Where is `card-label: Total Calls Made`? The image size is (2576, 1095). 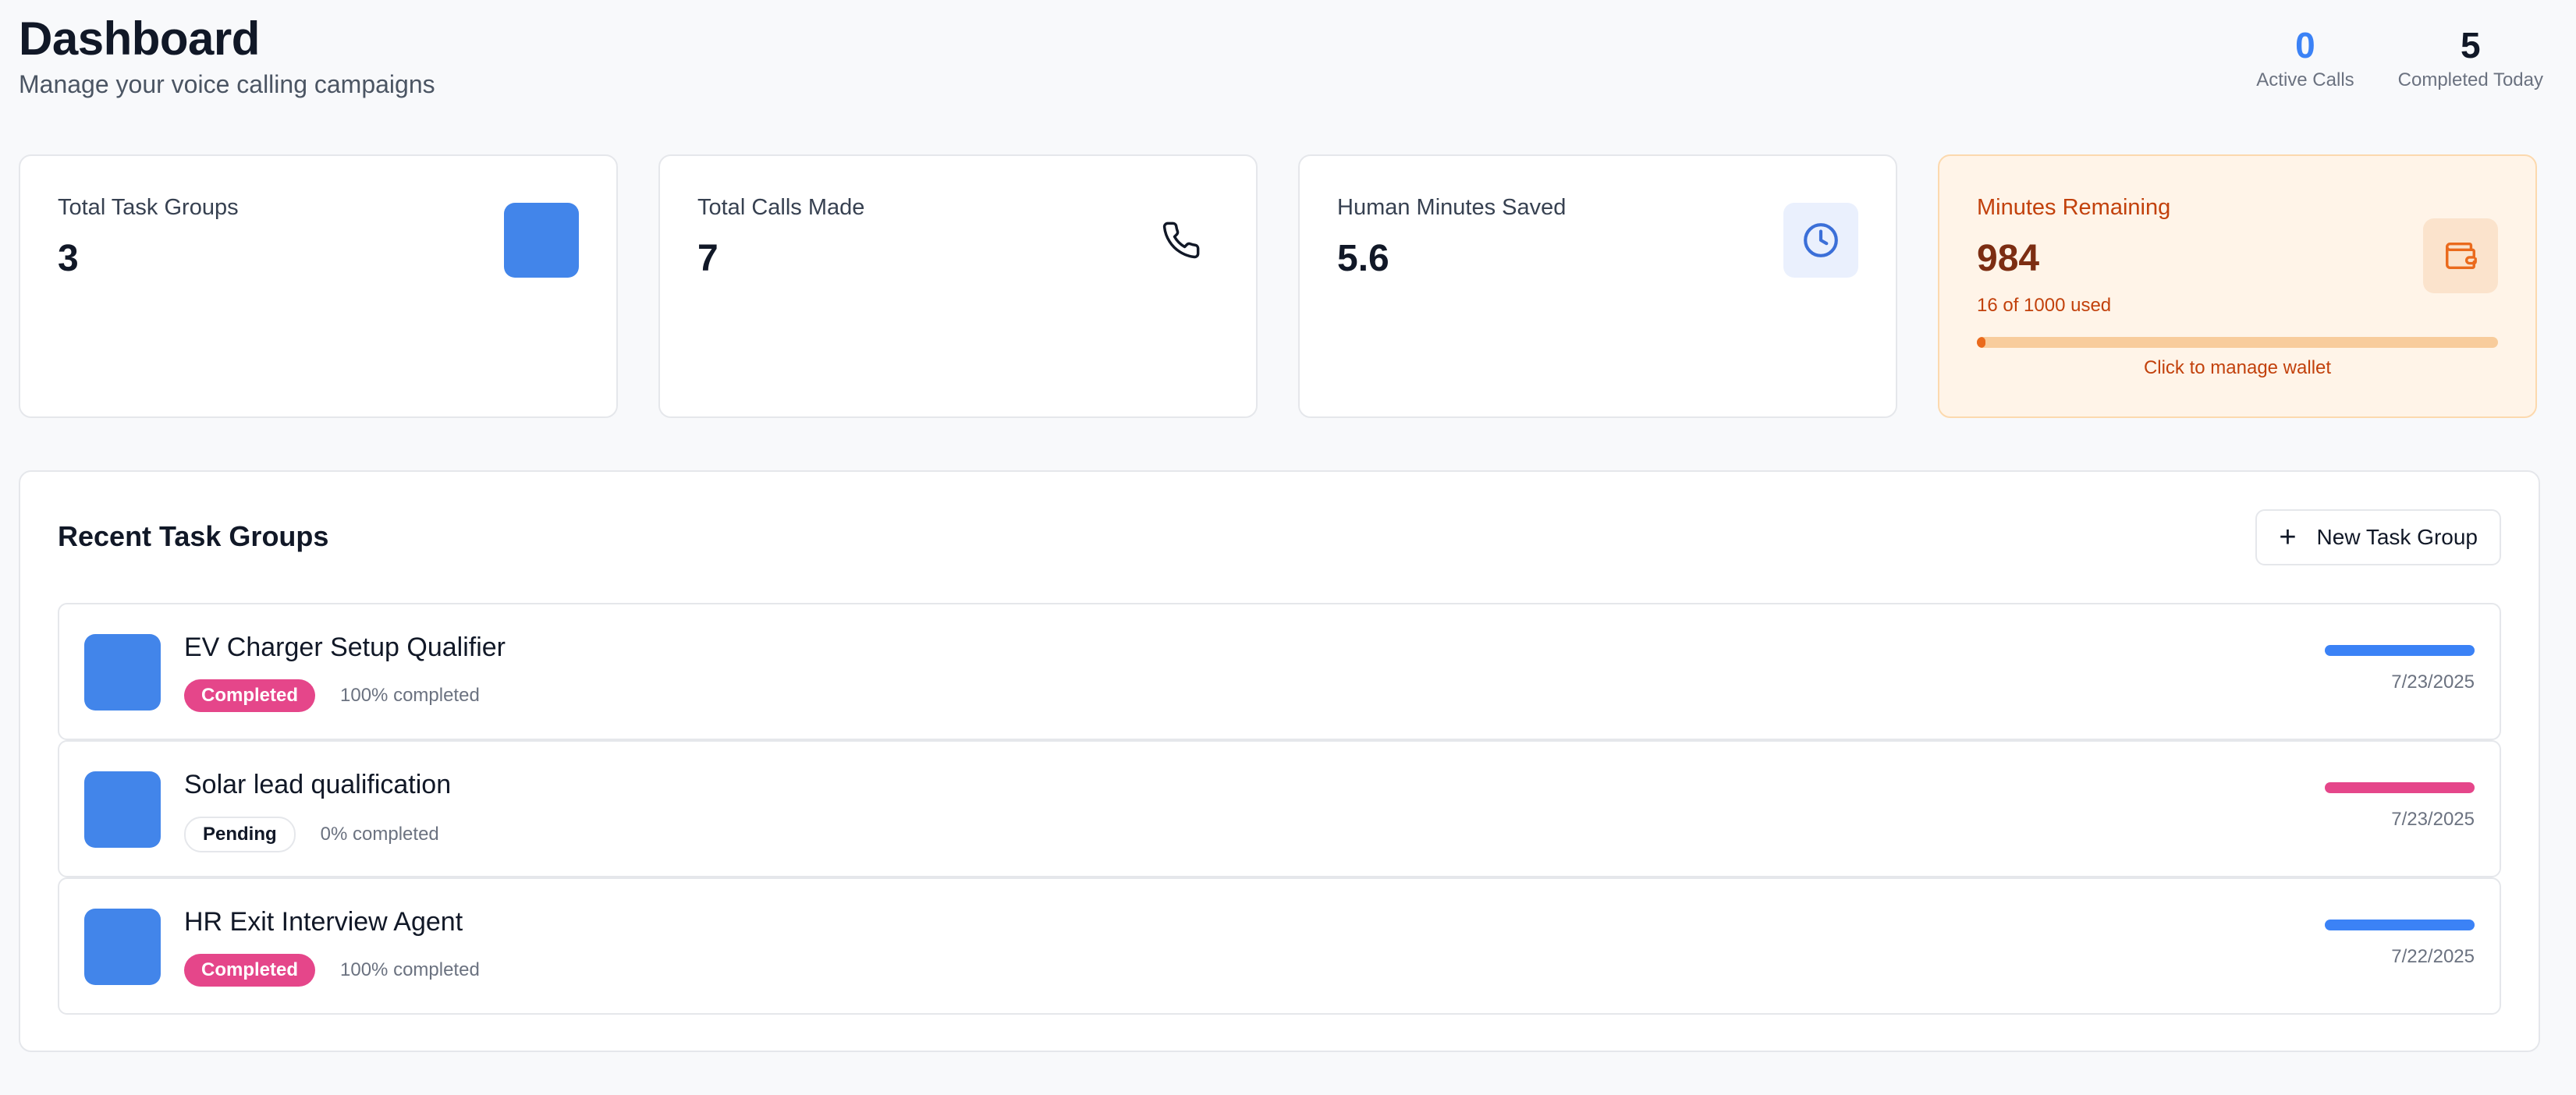 card-label: Total Calls Made is located at coordinates (781, 207).